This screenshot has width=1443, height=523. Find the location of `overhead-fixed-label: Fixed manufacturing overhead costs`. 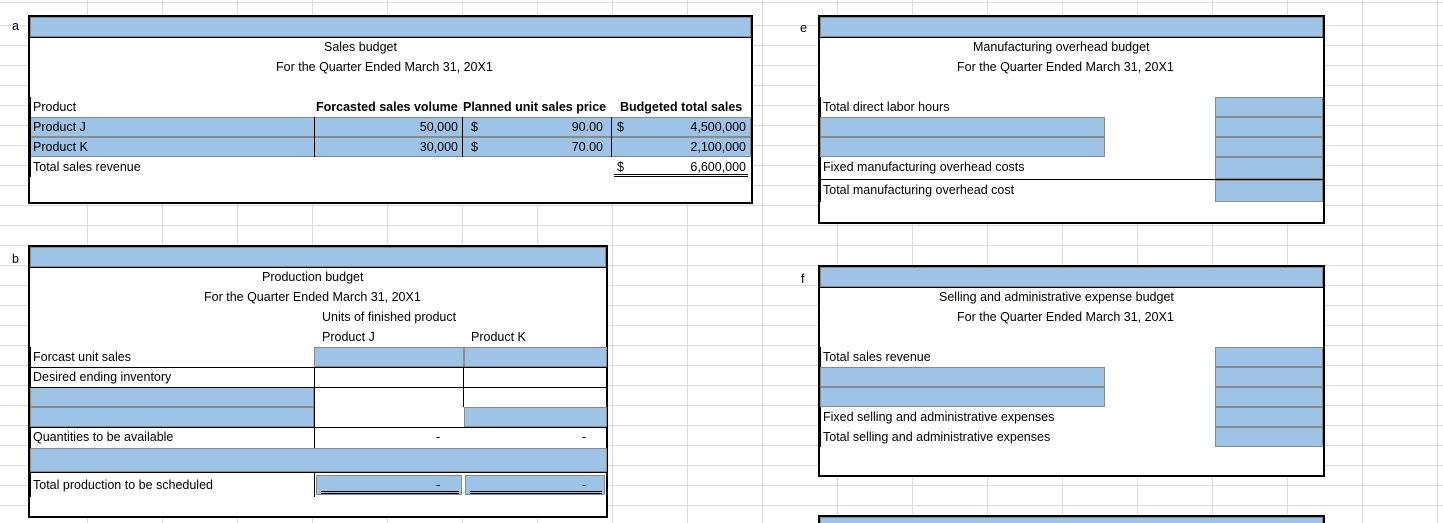

overhead-fixed-label: Fixed manufacturing overhead costs is located at coordinates (924, 167).